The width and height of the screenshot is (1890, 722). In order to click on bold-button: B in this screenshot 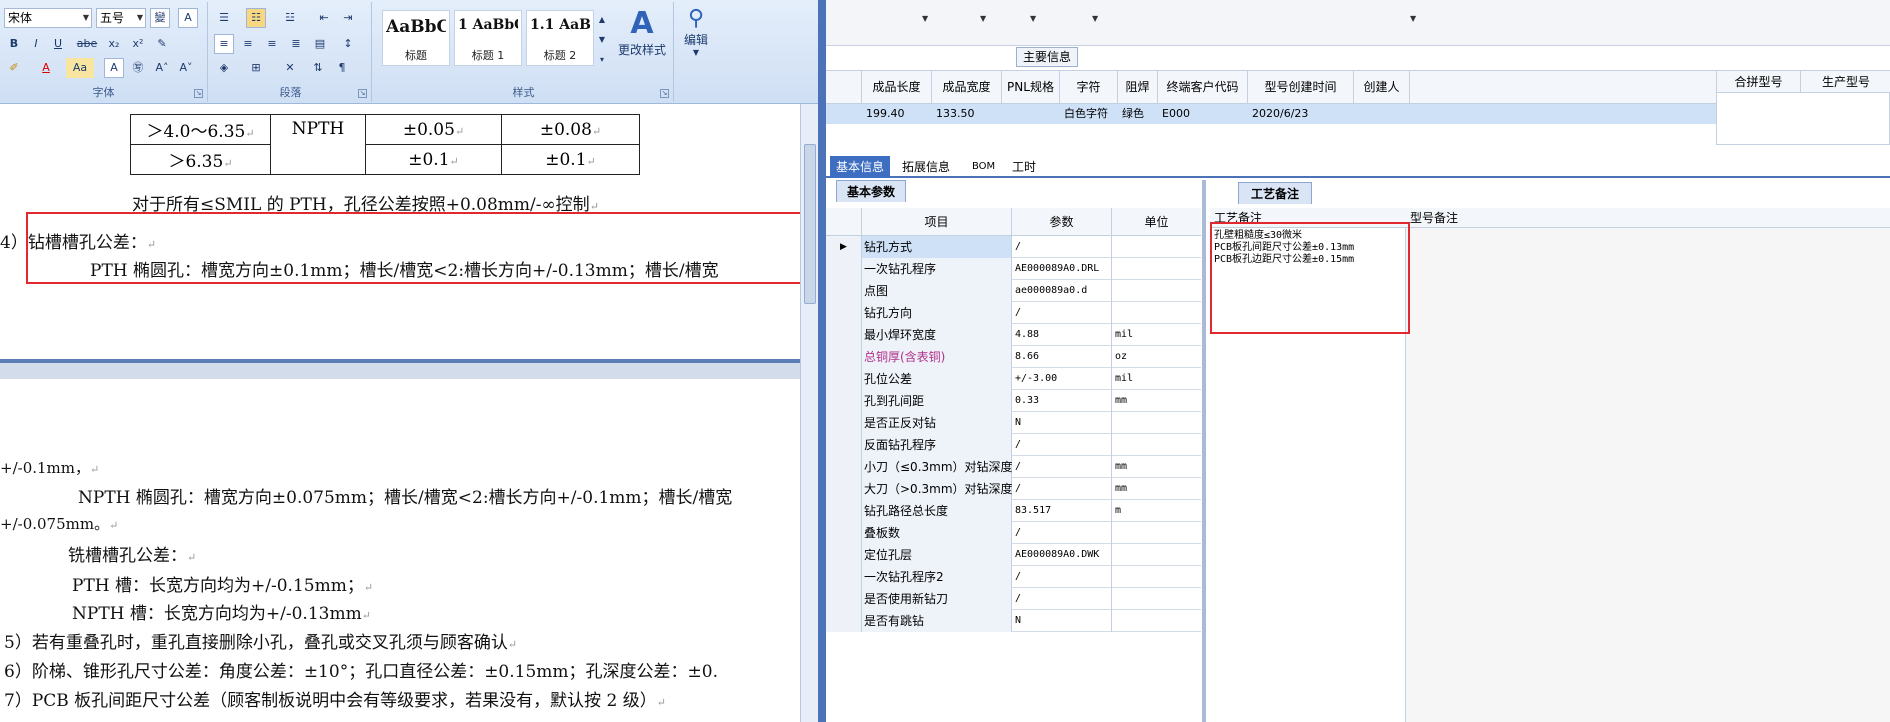, I will do `click(14, 44)`.